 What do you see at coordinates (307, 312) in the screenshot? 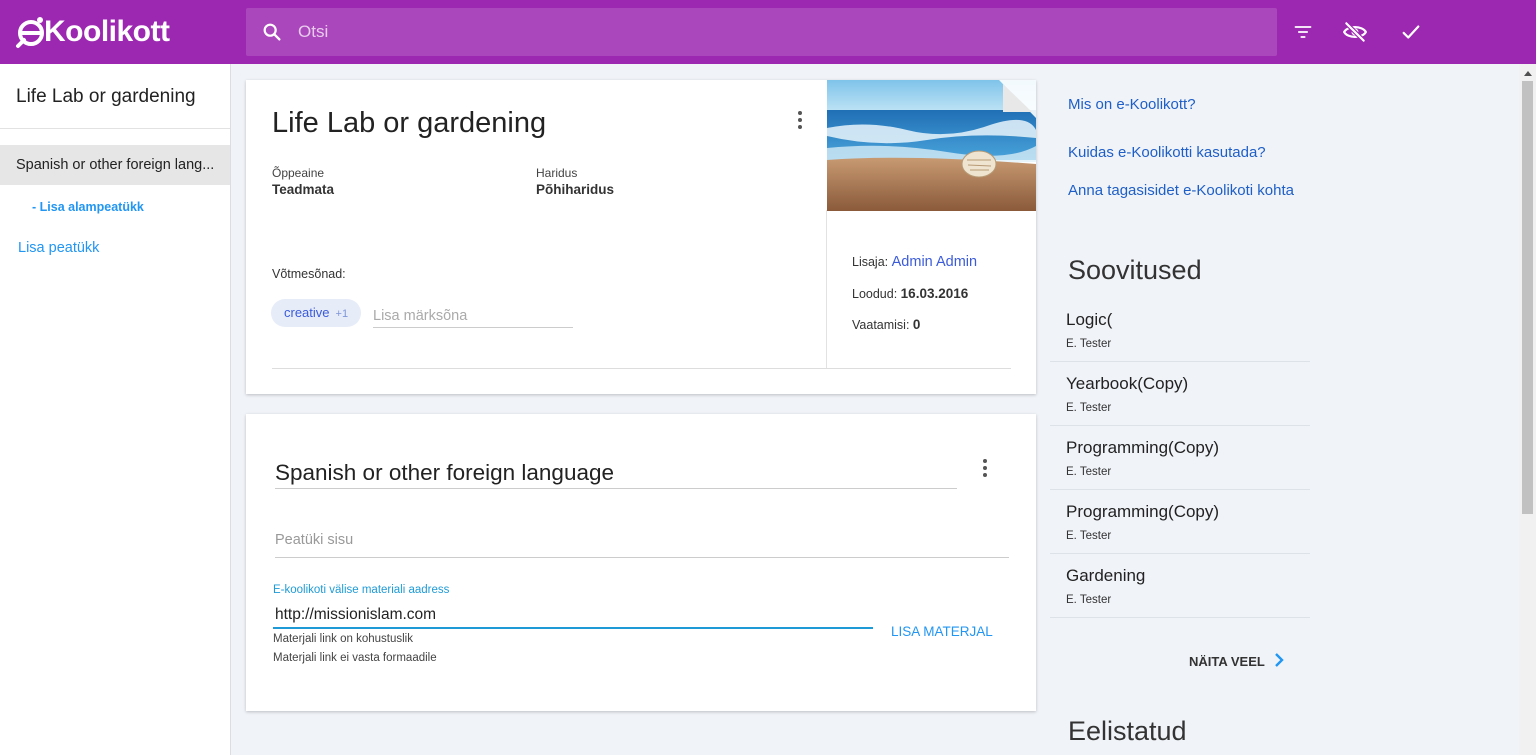
I see `keyword-chip-label: creative` at bounding box center [307, 312].